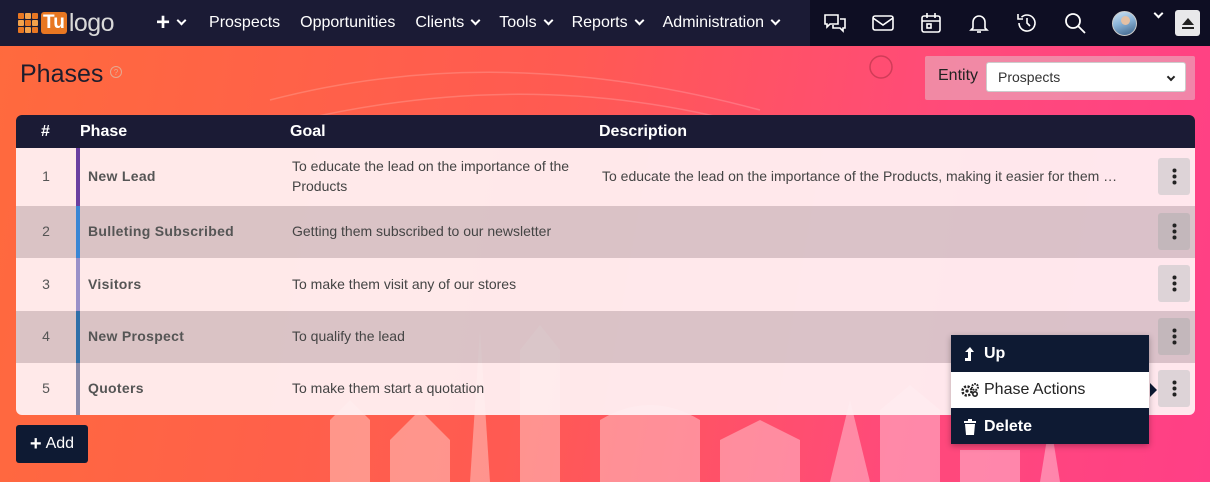  Describe the element at coordinates (1153, 390) in the screenshot. I see `menu-pointer` at that location.